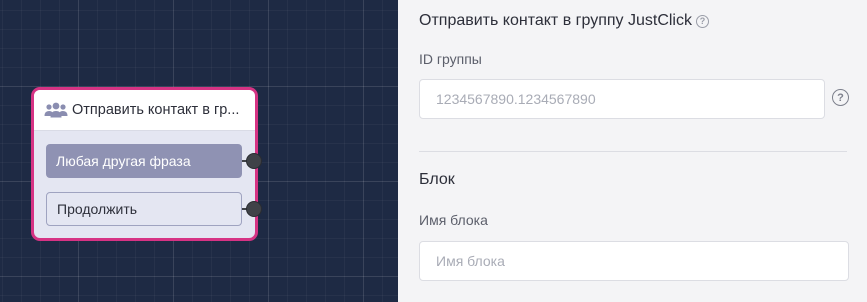 Image resolution: width=867 pixels, height=302 pixels. What do you see at coordinates (453, 220) in the screenshot?
I see `block-name-label: Имя блока` at bounding box center [453, 220].